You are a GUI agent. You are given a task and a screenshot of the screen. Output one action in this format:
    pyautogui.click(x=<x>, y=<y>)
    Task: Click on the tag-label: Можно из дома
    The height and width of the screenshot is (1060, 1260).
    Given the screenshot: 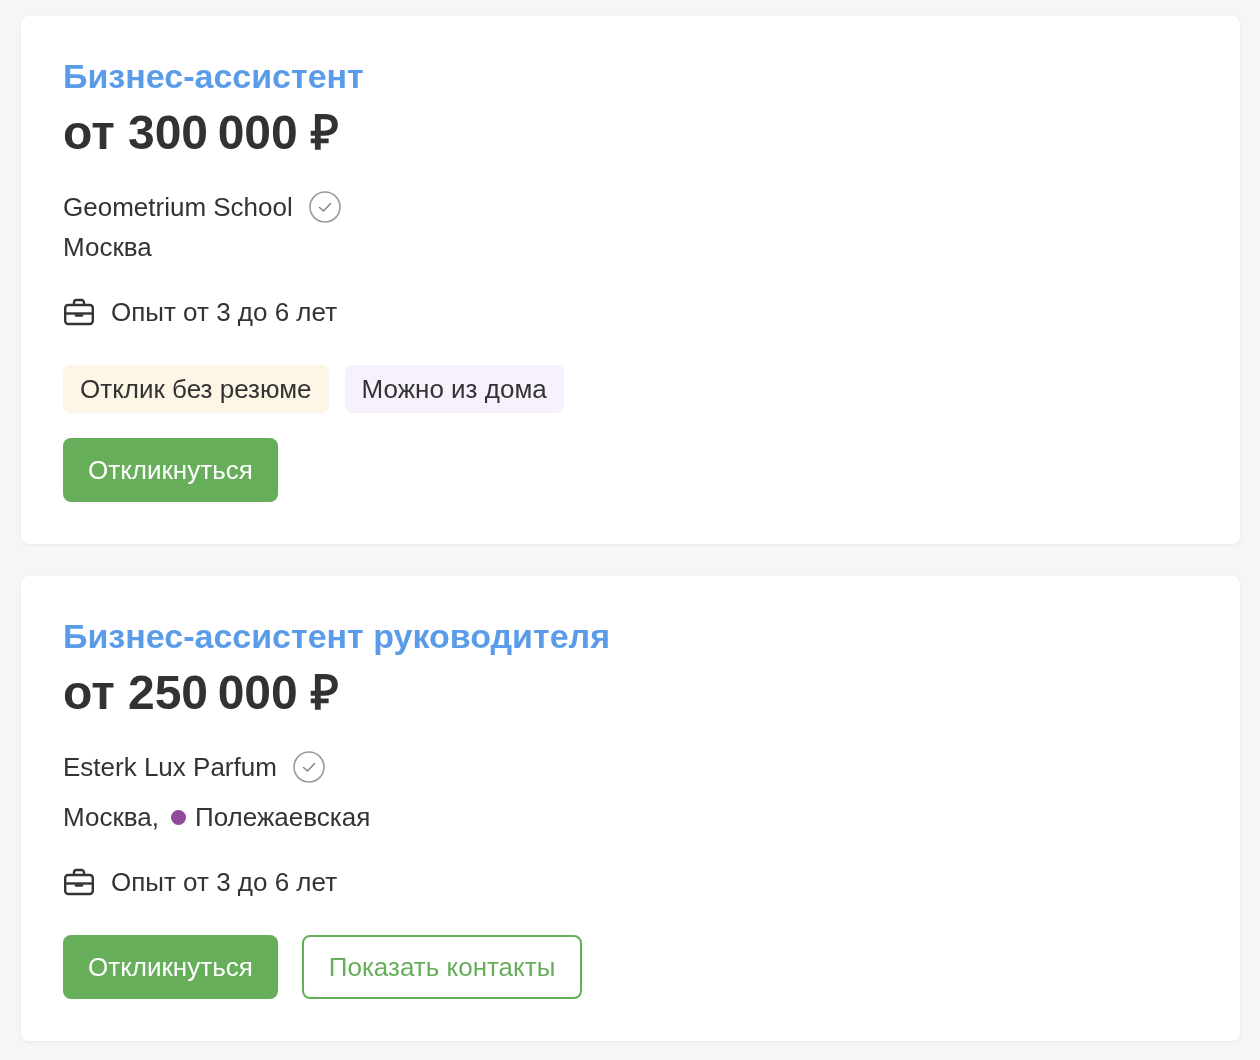 What is the action you would take?
    pyautogui.click(x=454, y=389)
    